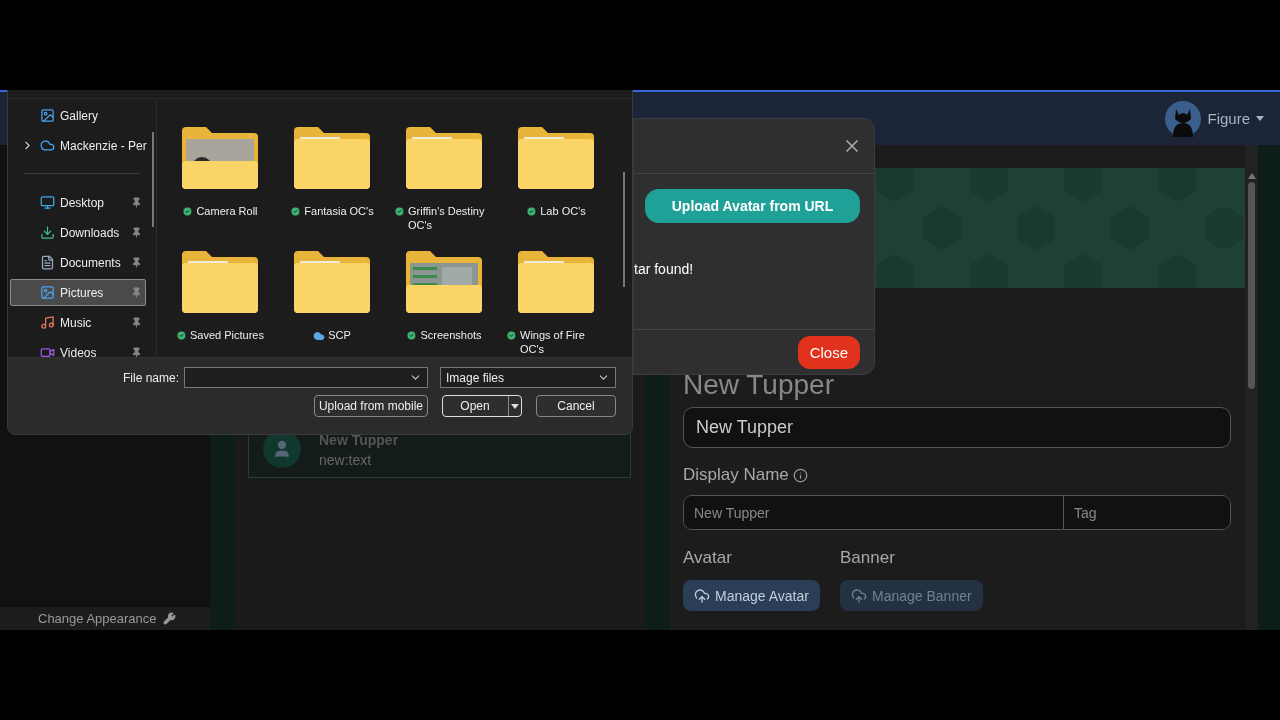 Image resolution: width=1280 pixels, height=720 pixels. Describe the element at coordinates (708, 558) in the screenshot. I see `field-label: Avatar` at that location.